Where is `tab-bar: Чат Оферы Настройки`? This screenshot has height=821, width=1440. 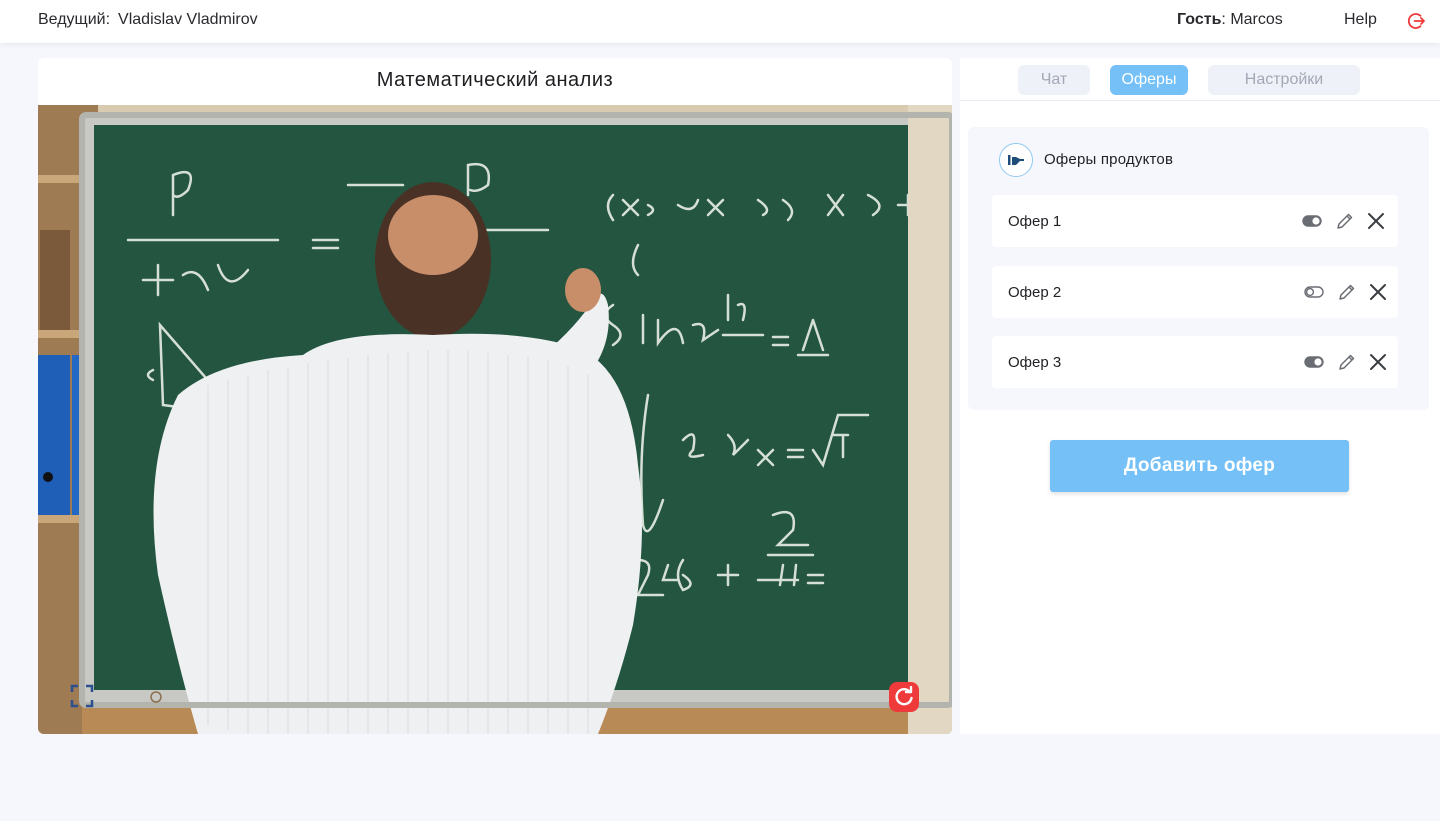
tab-bar: Чат Оферы Настройки is located at coordinates (1200, 79).